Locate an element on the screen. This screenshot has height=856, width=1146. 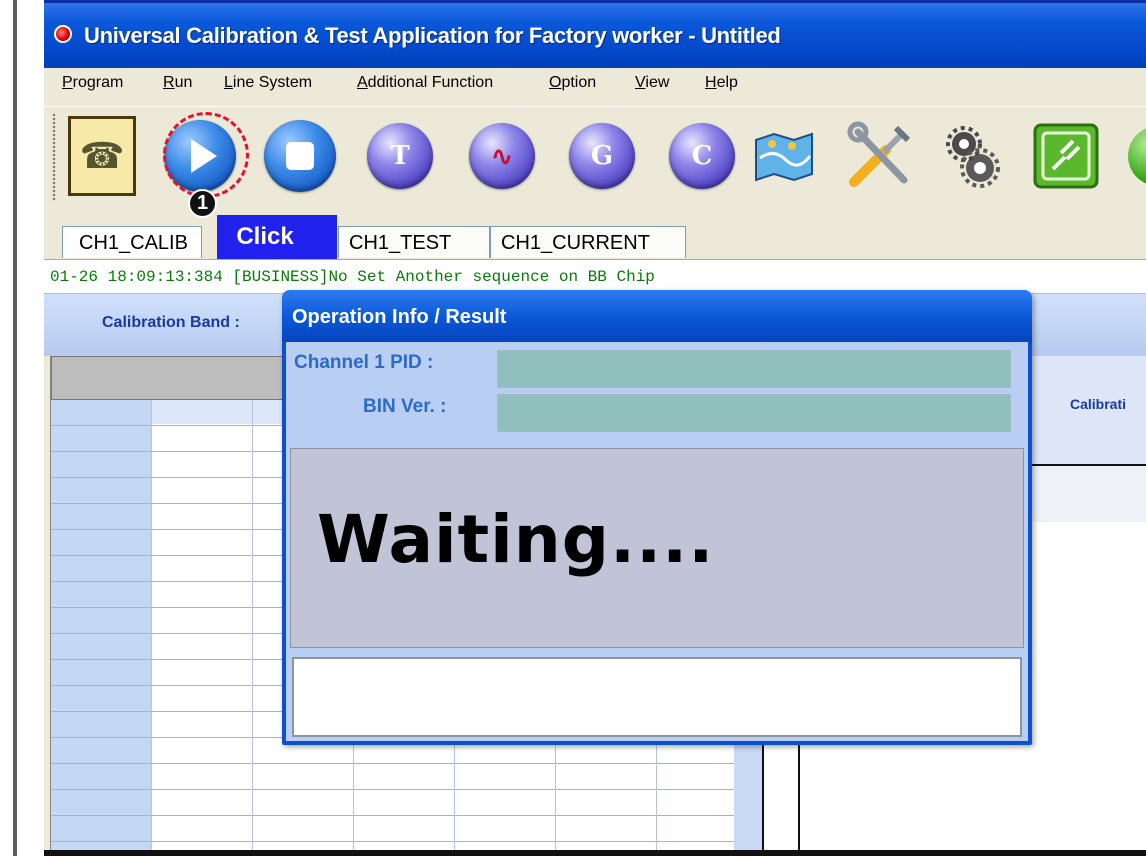
waveform-icon: ∿ is located at coordinates (502, 156).